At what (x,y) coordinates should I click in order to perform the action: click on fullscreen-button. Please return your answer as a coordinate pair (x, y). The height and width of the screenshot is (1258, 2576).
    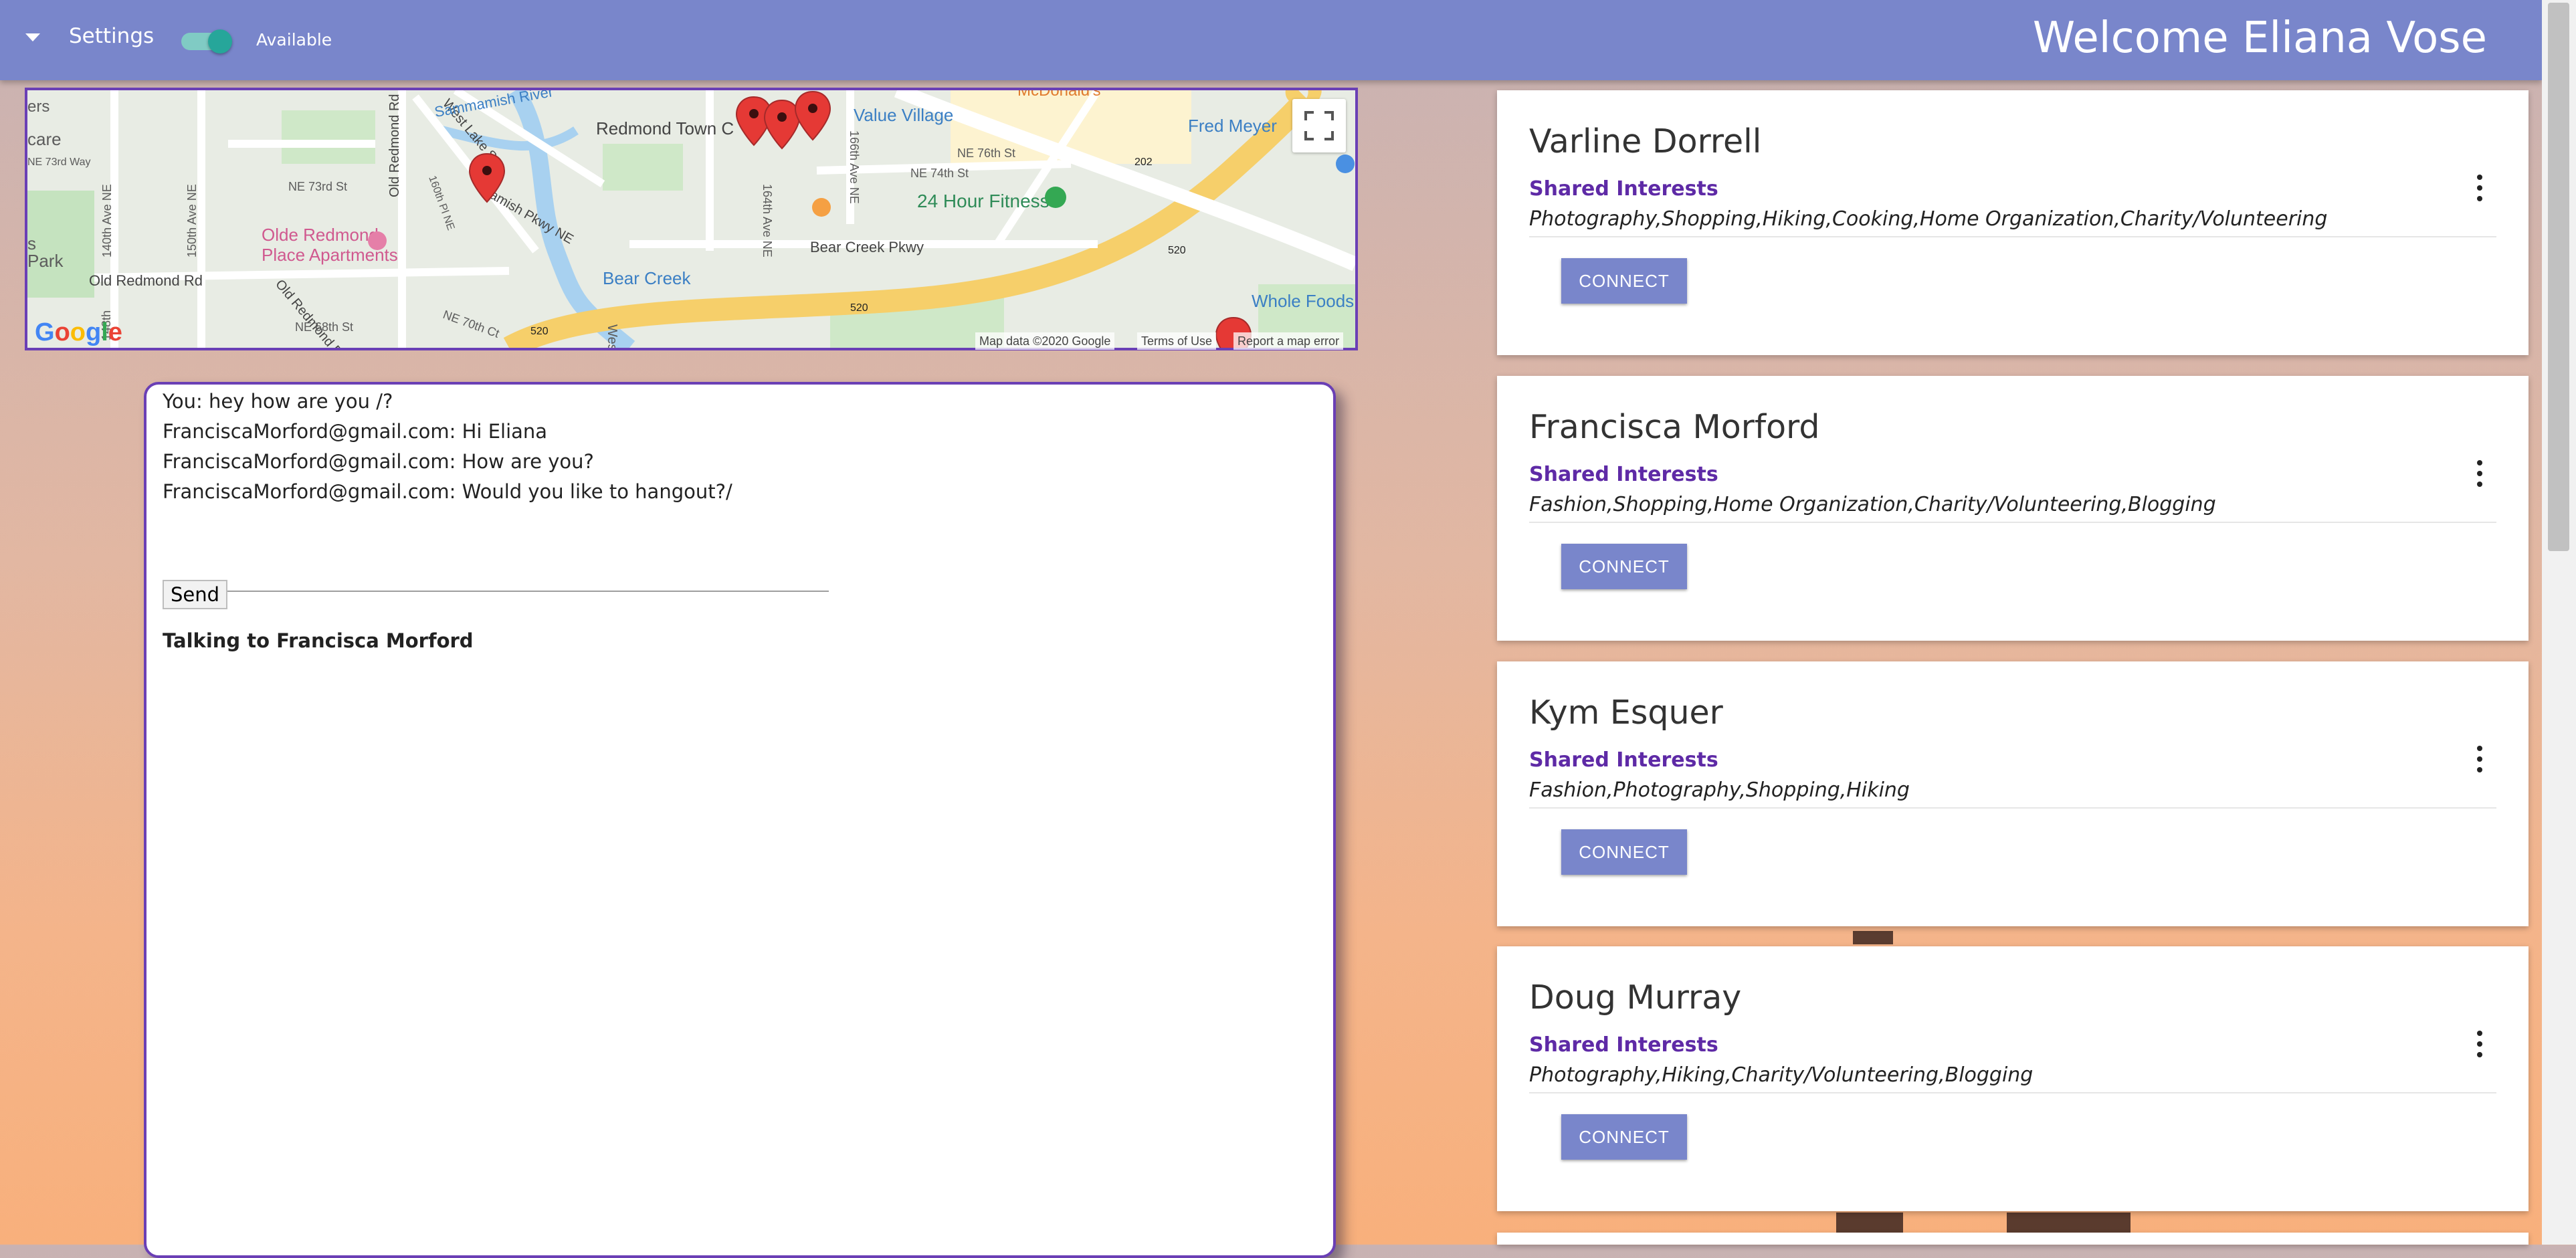
    Looking at the image, I should click on (1319, 126).